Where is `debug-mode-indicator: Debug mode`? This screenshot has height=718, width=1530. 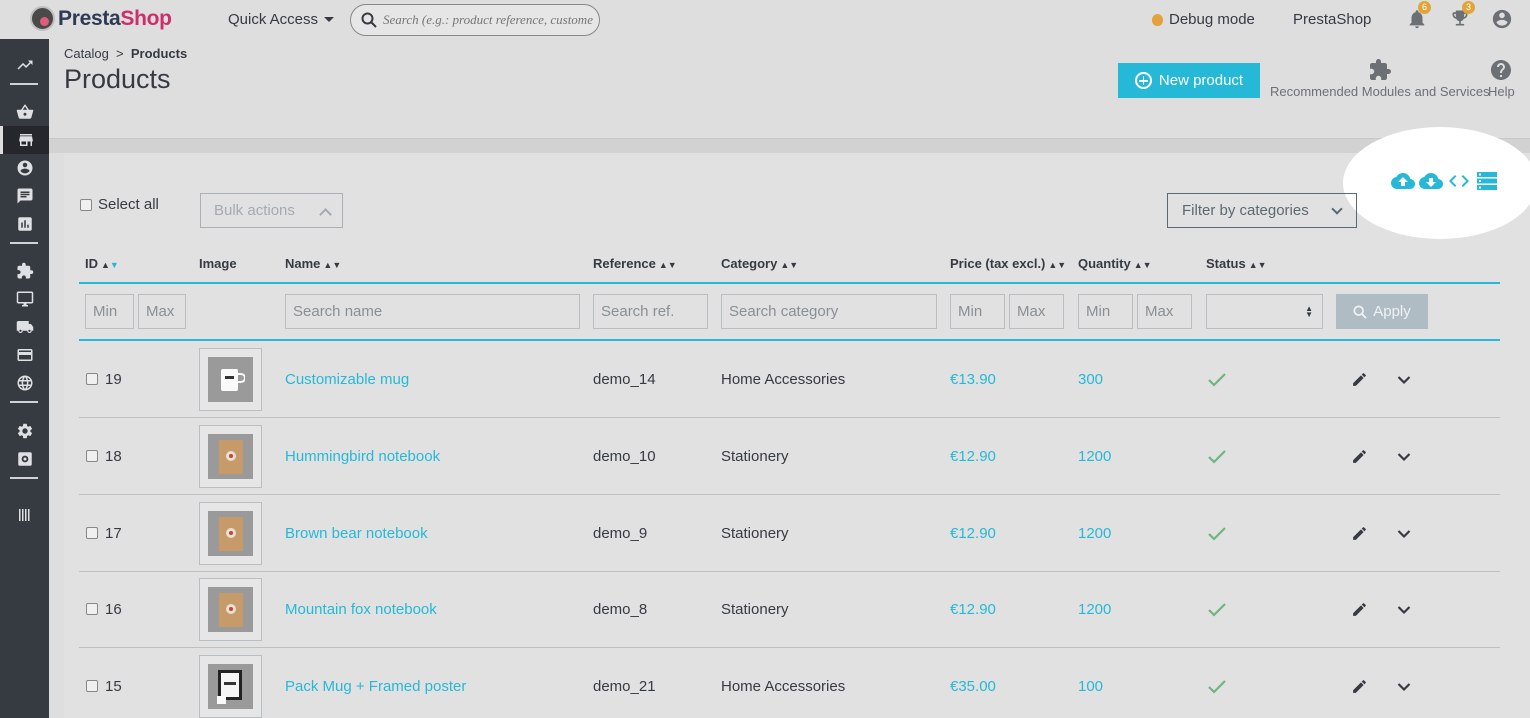
debug-mode-indicator: Debug mode is located at coordinates (1203, 19).